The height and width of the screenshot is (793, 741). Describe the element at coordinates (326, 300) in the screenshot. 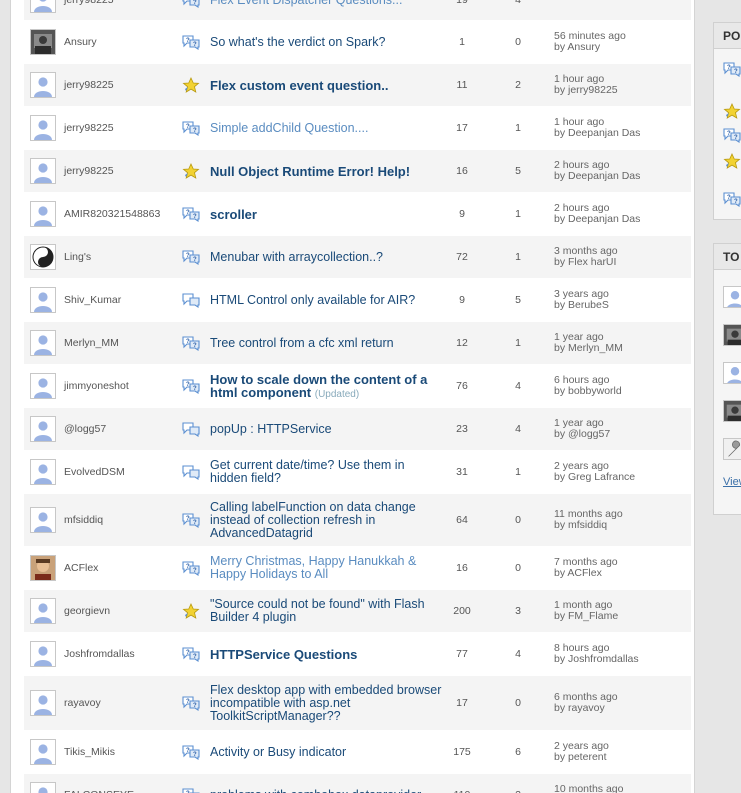

I see `thread-title-link: HTML Control only available for AIR?` at that location.